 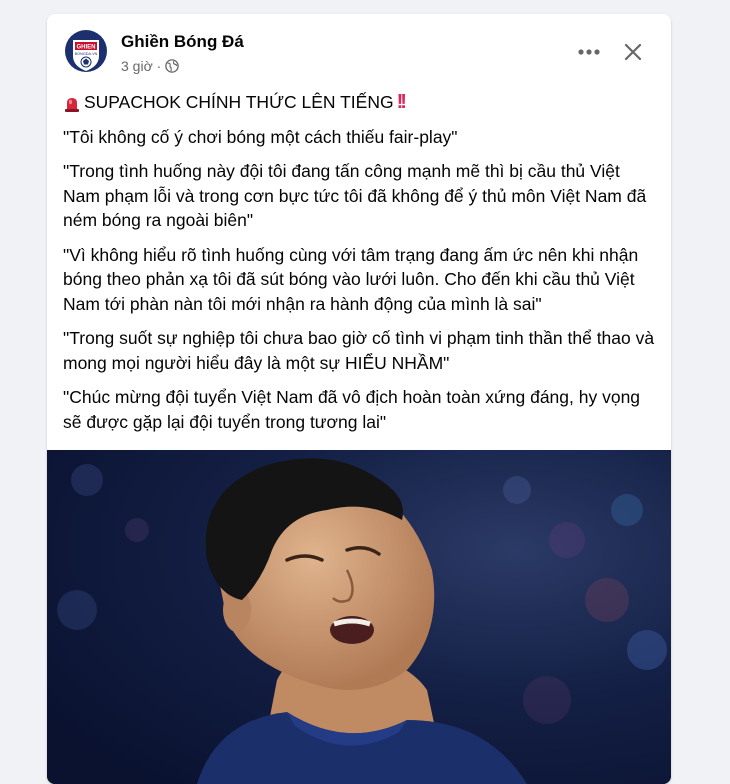 I want to click on post-header: GHIEN BONGDA.VN Ghiền Bóng Đá 3 giờ ·, so click(x=359, y=49).